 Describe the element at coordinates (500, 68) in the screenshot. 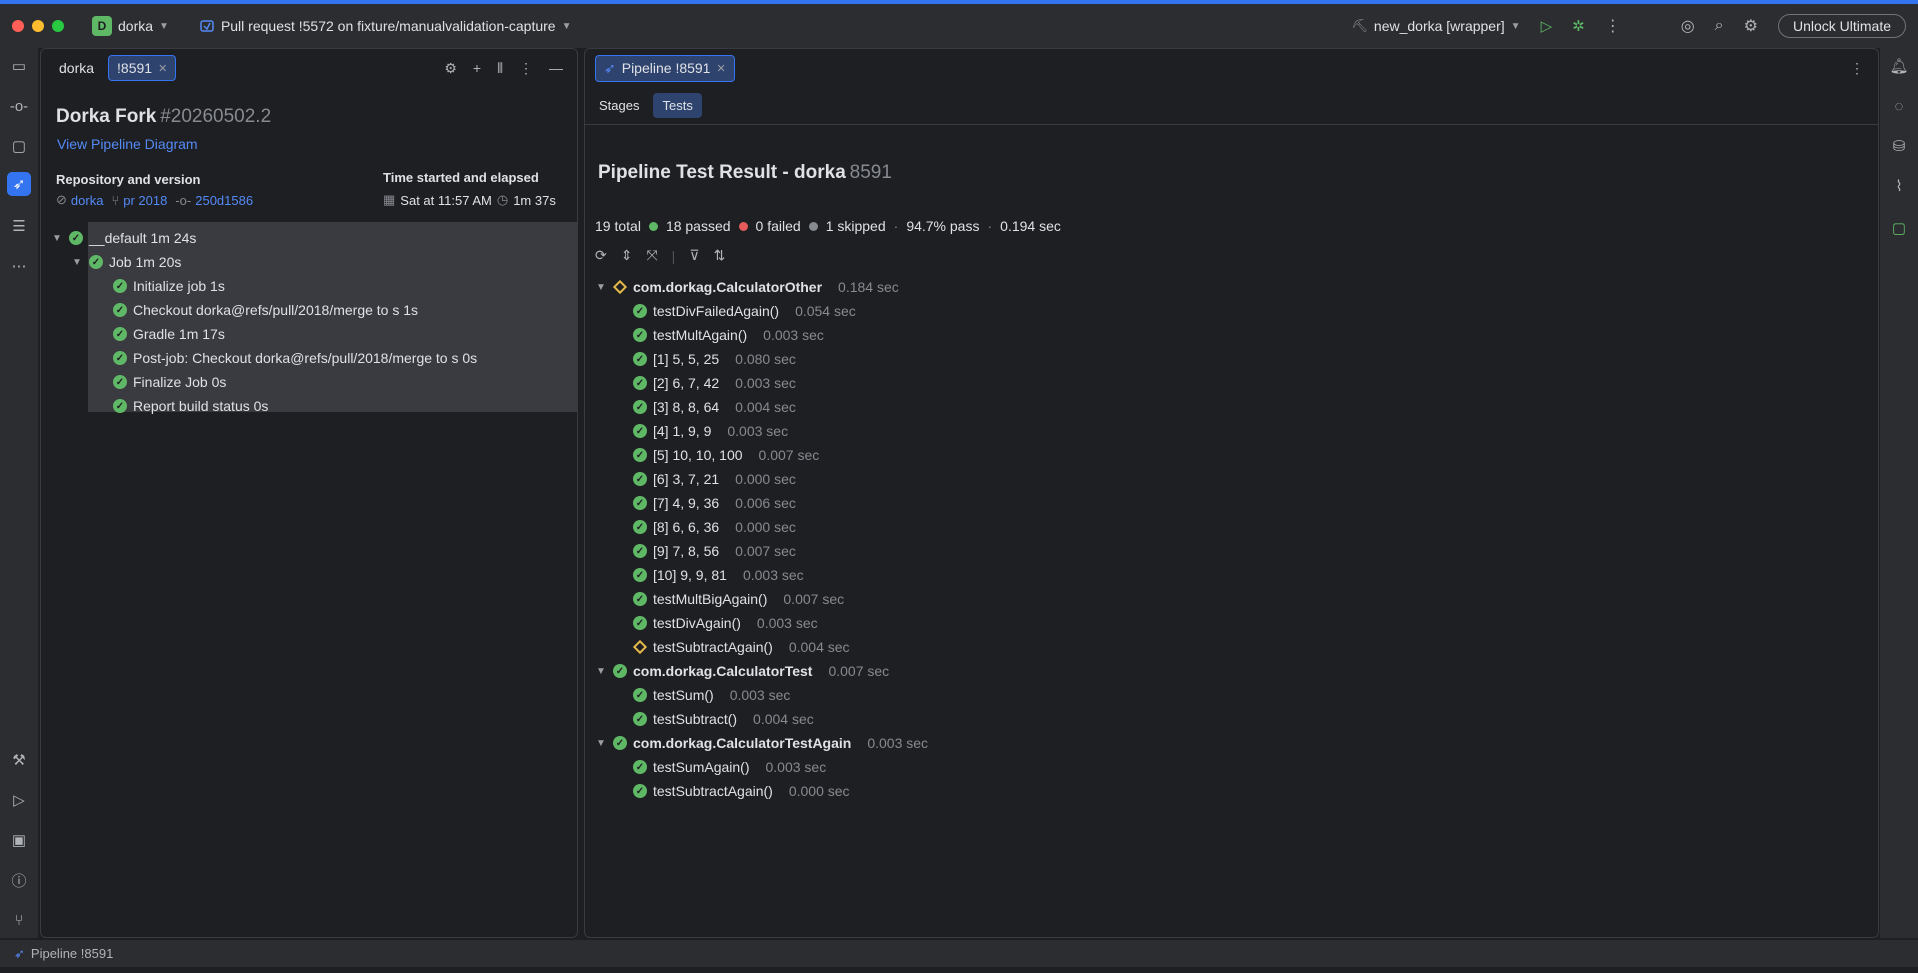

I see `layout-icon: ⫴` at that location.